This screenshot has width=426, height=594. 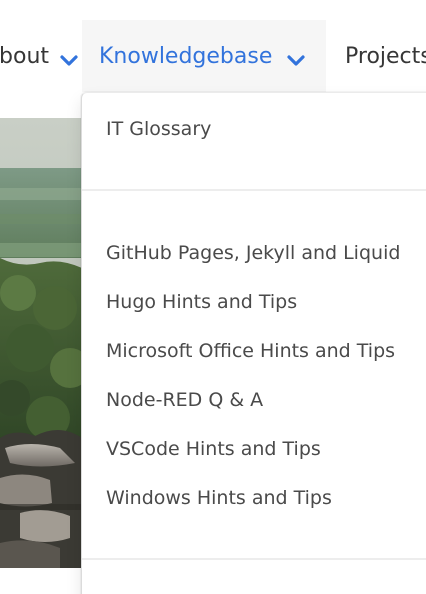 What do you see at coordinates (219, 498) in the screenshot?
I see `dropdown-item: Windows Hints and Tips` at bounding box center [219, 498].